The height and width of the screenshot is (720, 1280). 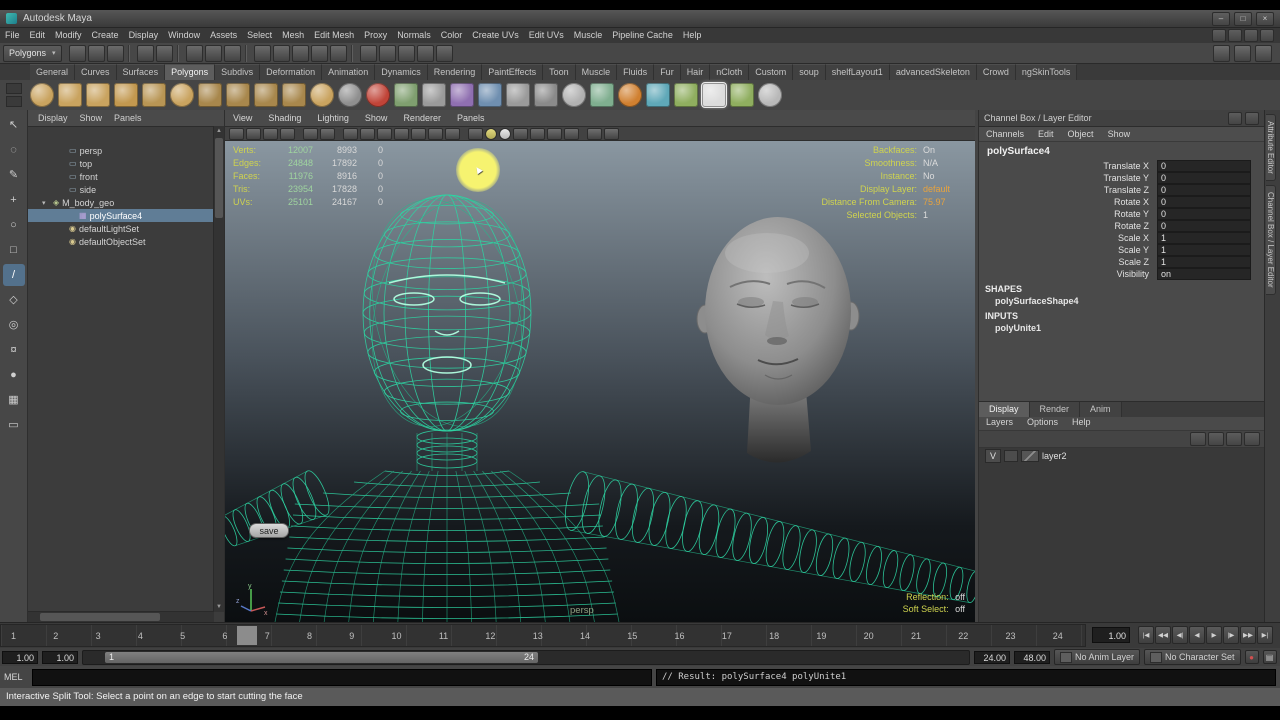 What do you see at coordinates (857, 72) in the screenshot?
I see `shelf-tab: shelfLayout1` at bounding box center [857, 72].